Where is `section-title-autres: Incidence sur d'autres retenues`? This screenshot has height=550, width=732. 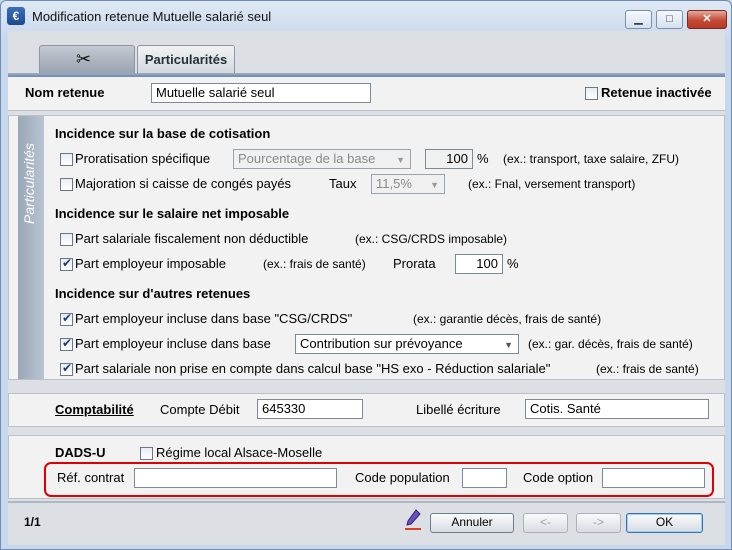
section-title-autres: Incidence sur d'autres retenues is located at coordinates (153, 293).